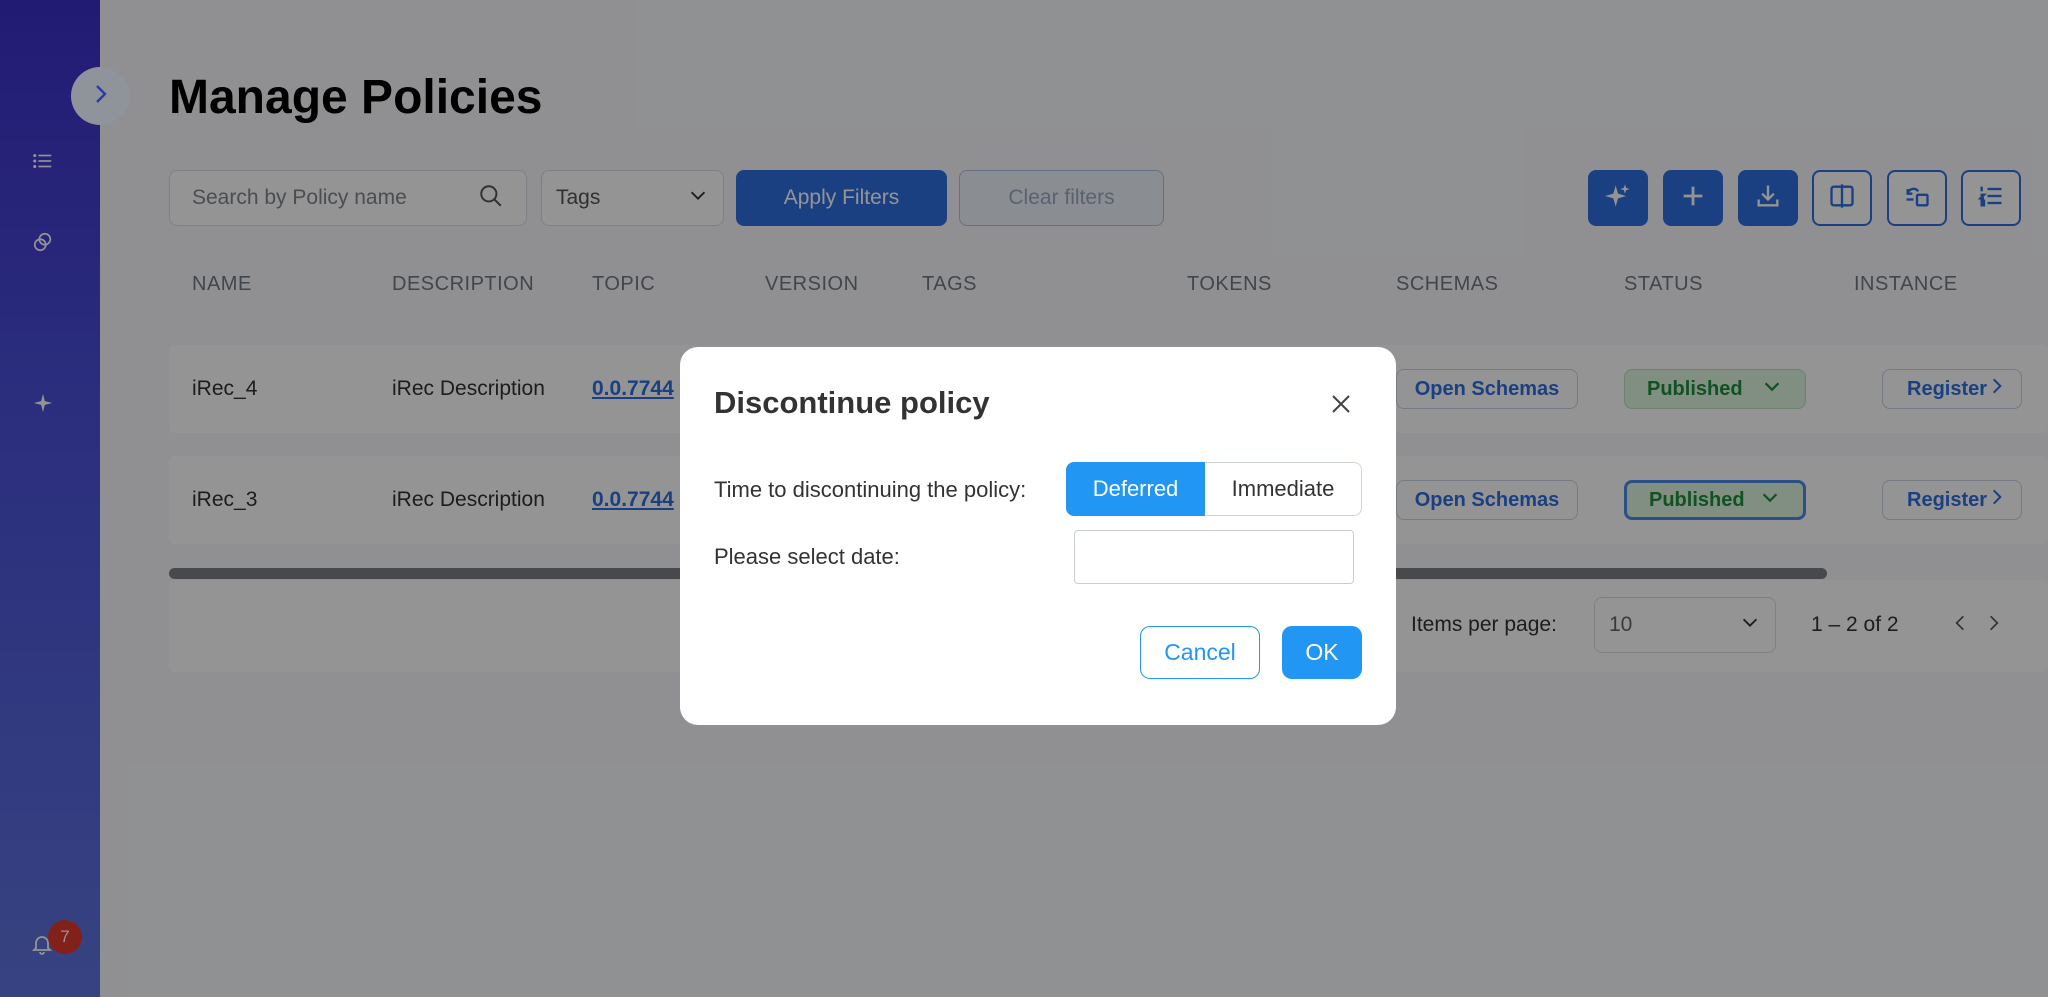 The width and height of the screenshot is (2048, 997). I want to click on sidebar-toggle-button, so click(100, 96).